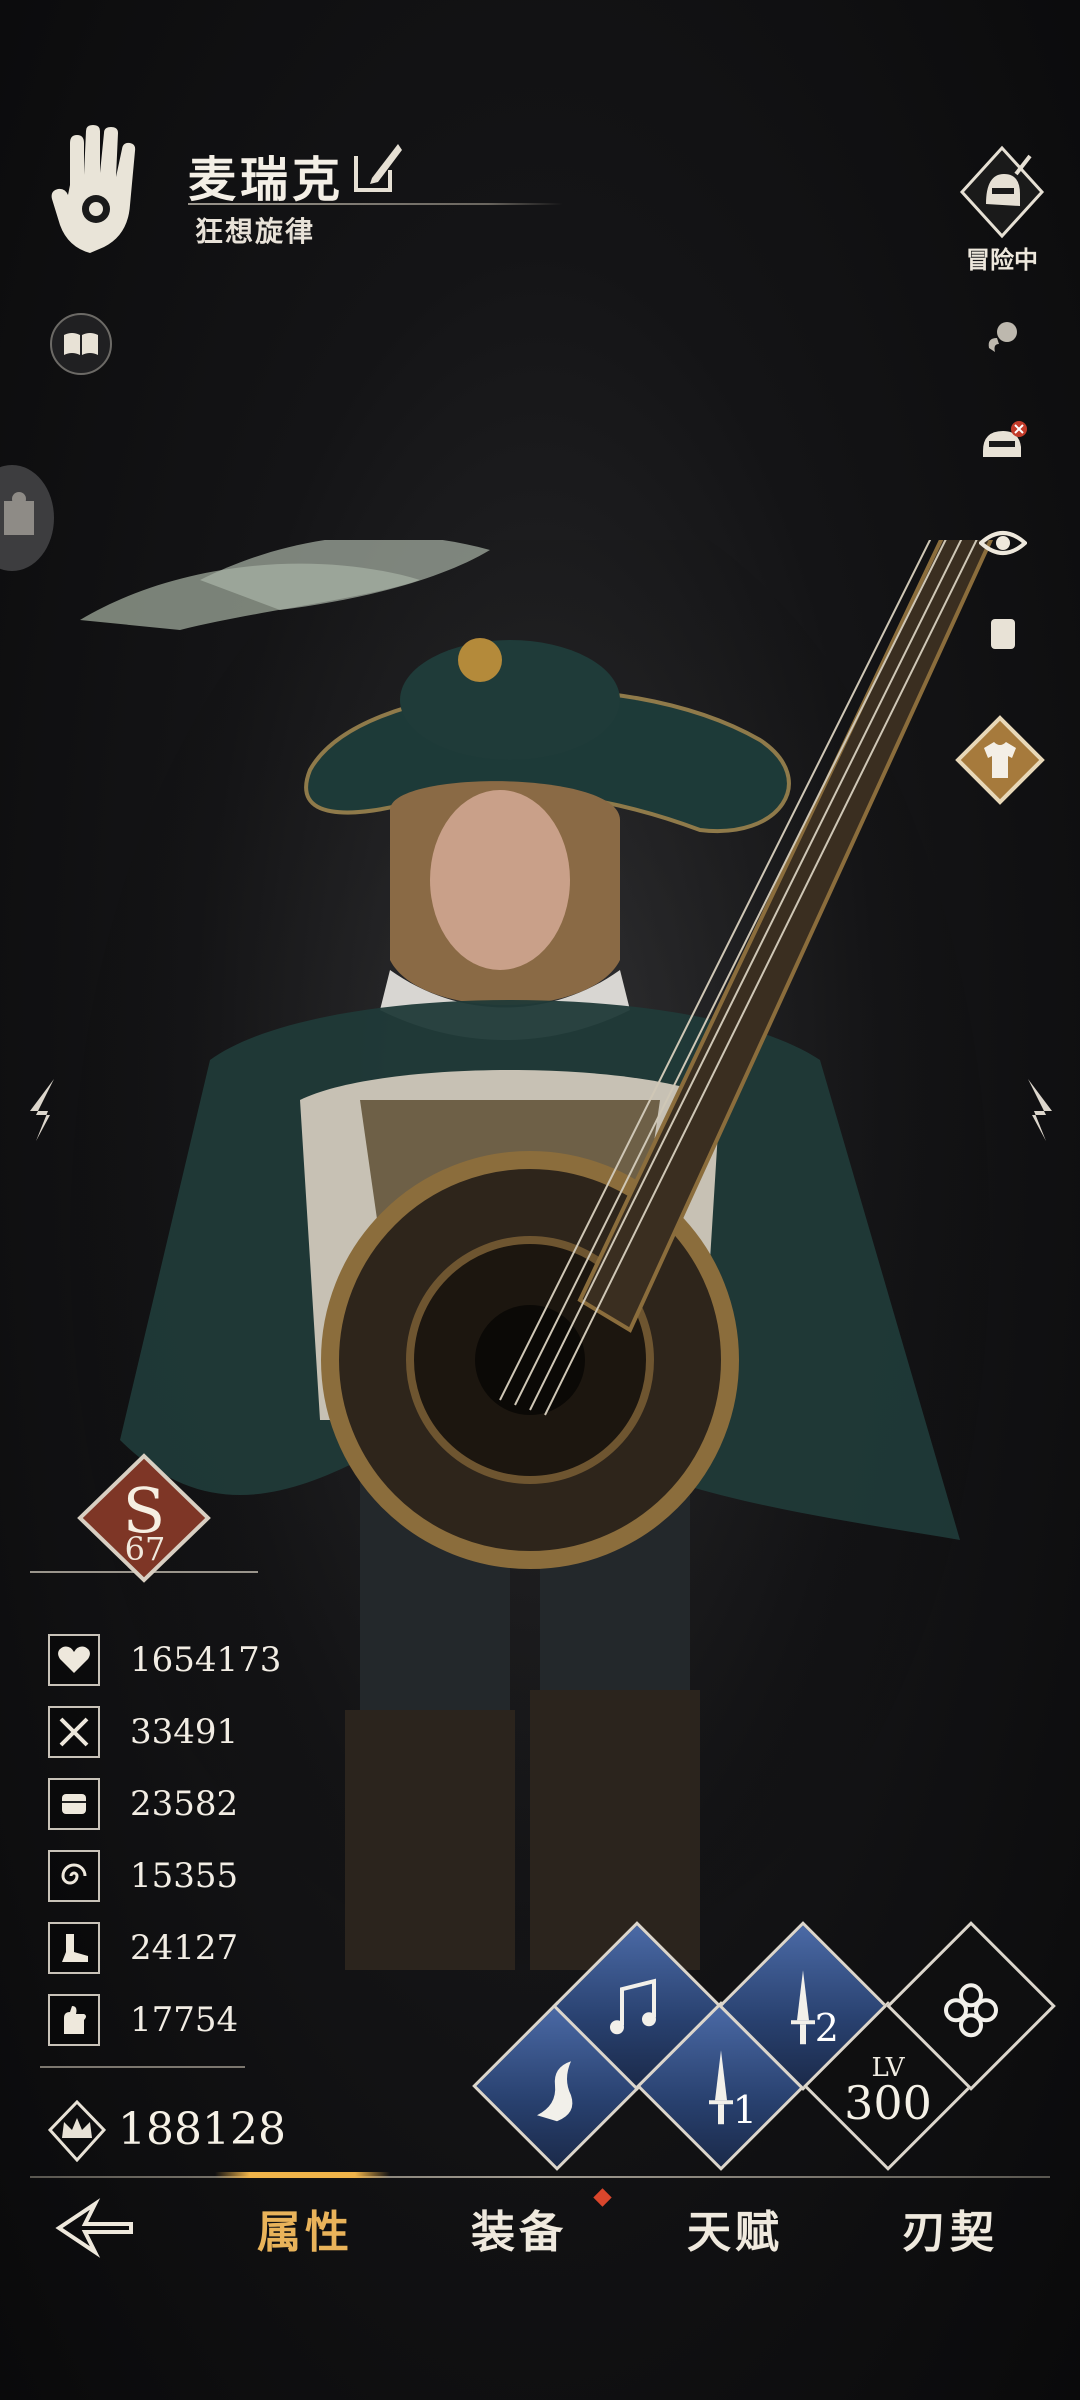 Image resolution: width=1080 pixels, height=2400 pixels. Describe the element at coordinates (555, 2091) in the screenshot. I see `wind-wave-icon` at that location.